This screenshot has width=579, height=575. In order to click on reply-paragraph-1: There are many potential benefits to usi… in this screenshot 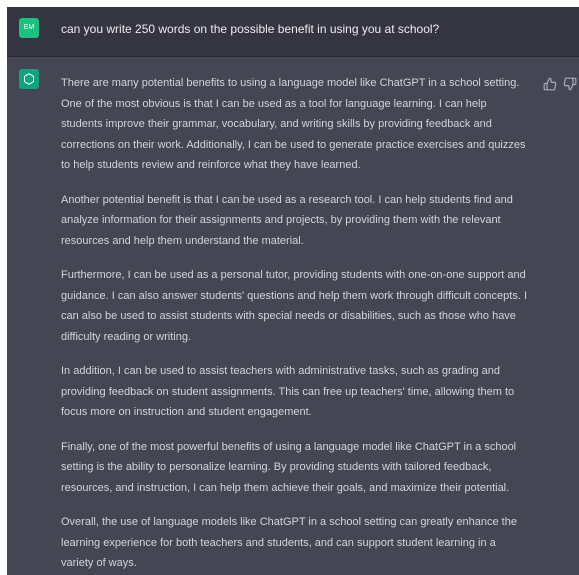, I will do `click(293, 124)`.